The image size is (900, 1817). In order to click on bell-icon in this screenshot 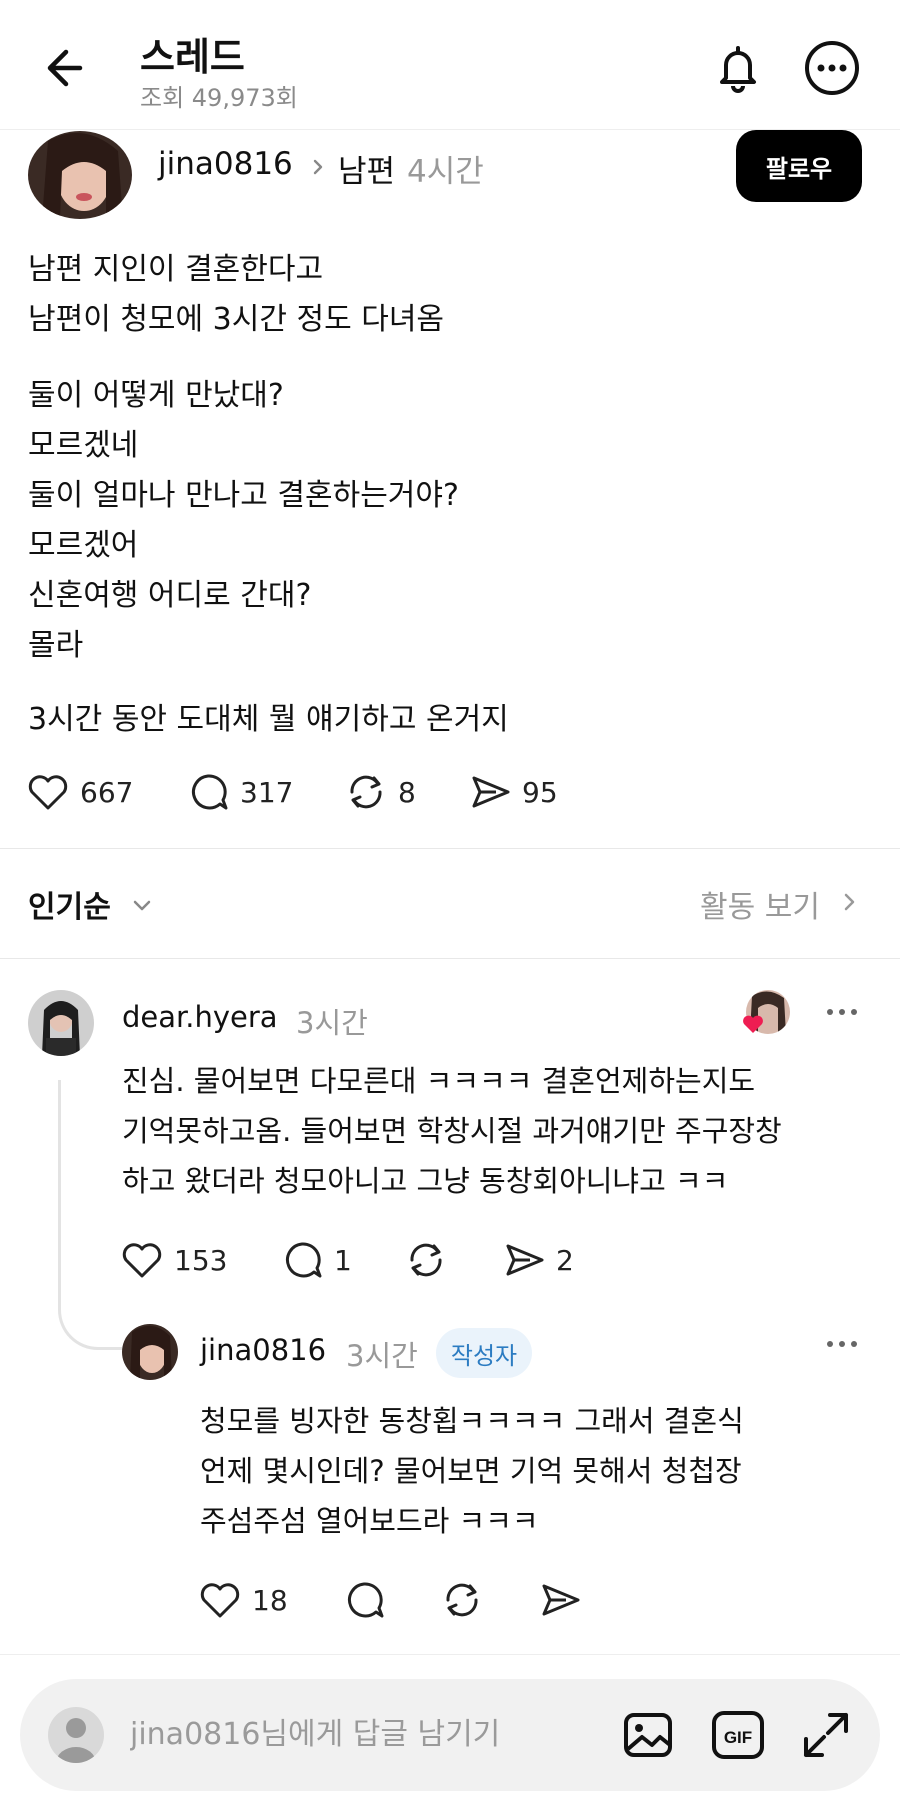, I will do `click(738, 68)`.